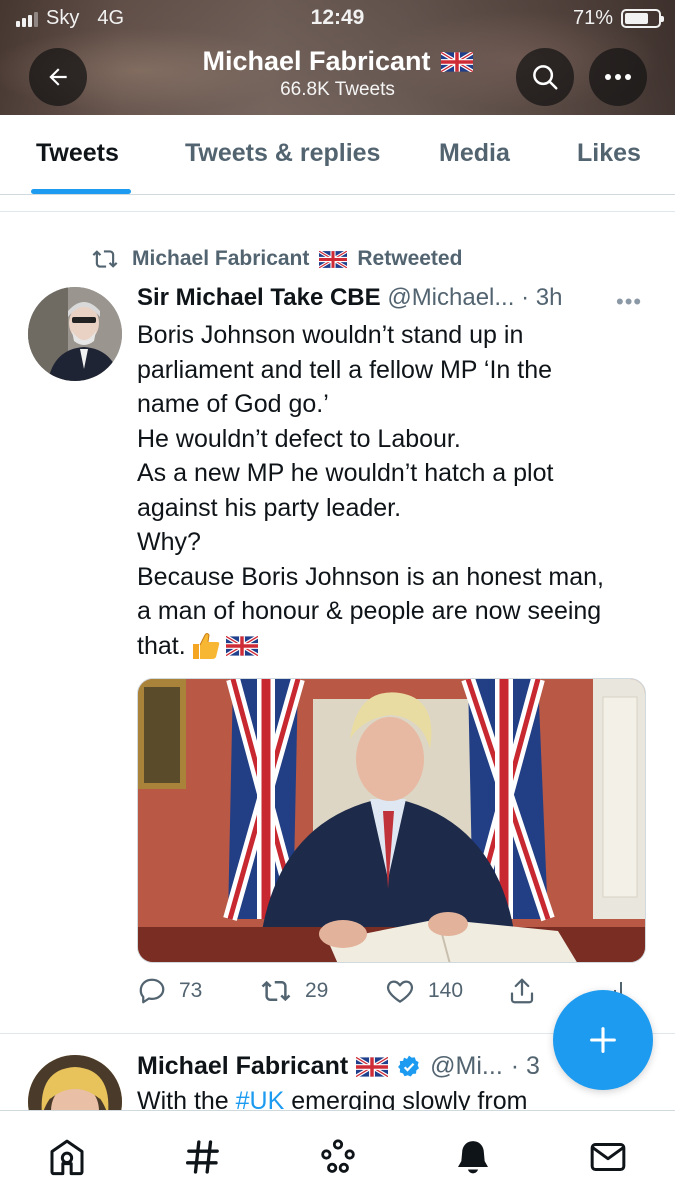 The height and width of the screenshot is (1200, 675). What do you see at coordinates (542, 297) in the screenshot?
I see `tweet-time: · 3h` at bounding box center [542, 297].